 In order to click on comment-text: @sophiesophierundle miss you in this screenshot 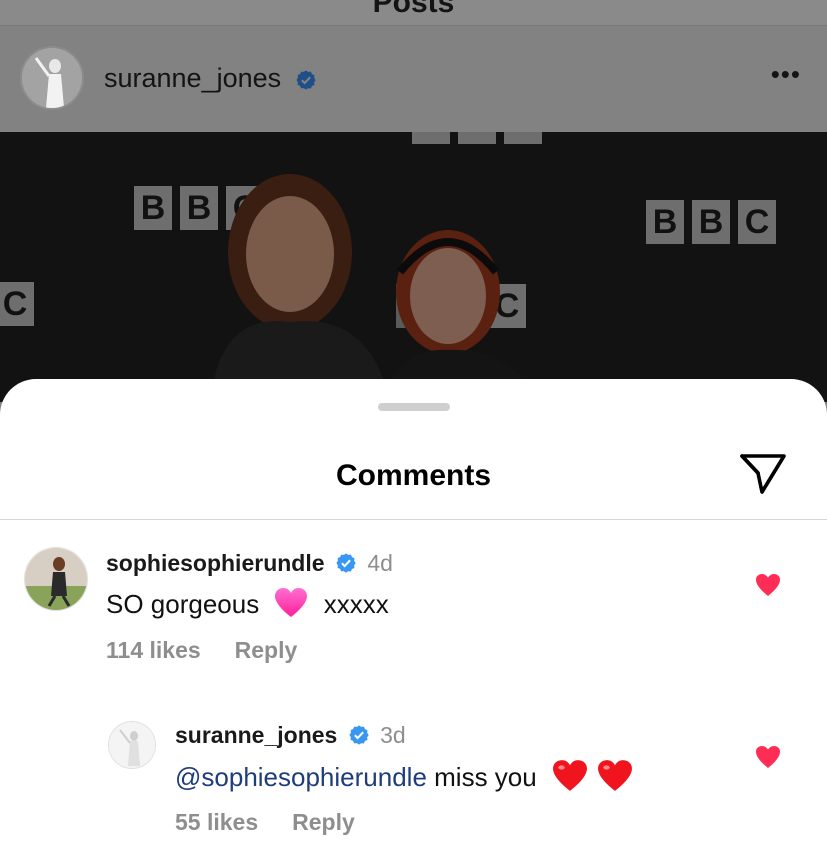, I will do `click(404, 776)`.